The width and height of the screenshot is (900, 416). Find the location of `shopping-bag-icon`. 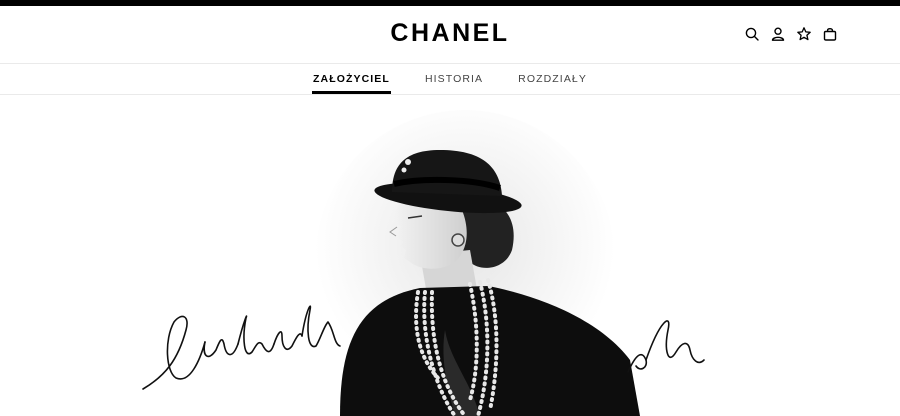

shopping-bag-icon is located at coordinates (830, 34).